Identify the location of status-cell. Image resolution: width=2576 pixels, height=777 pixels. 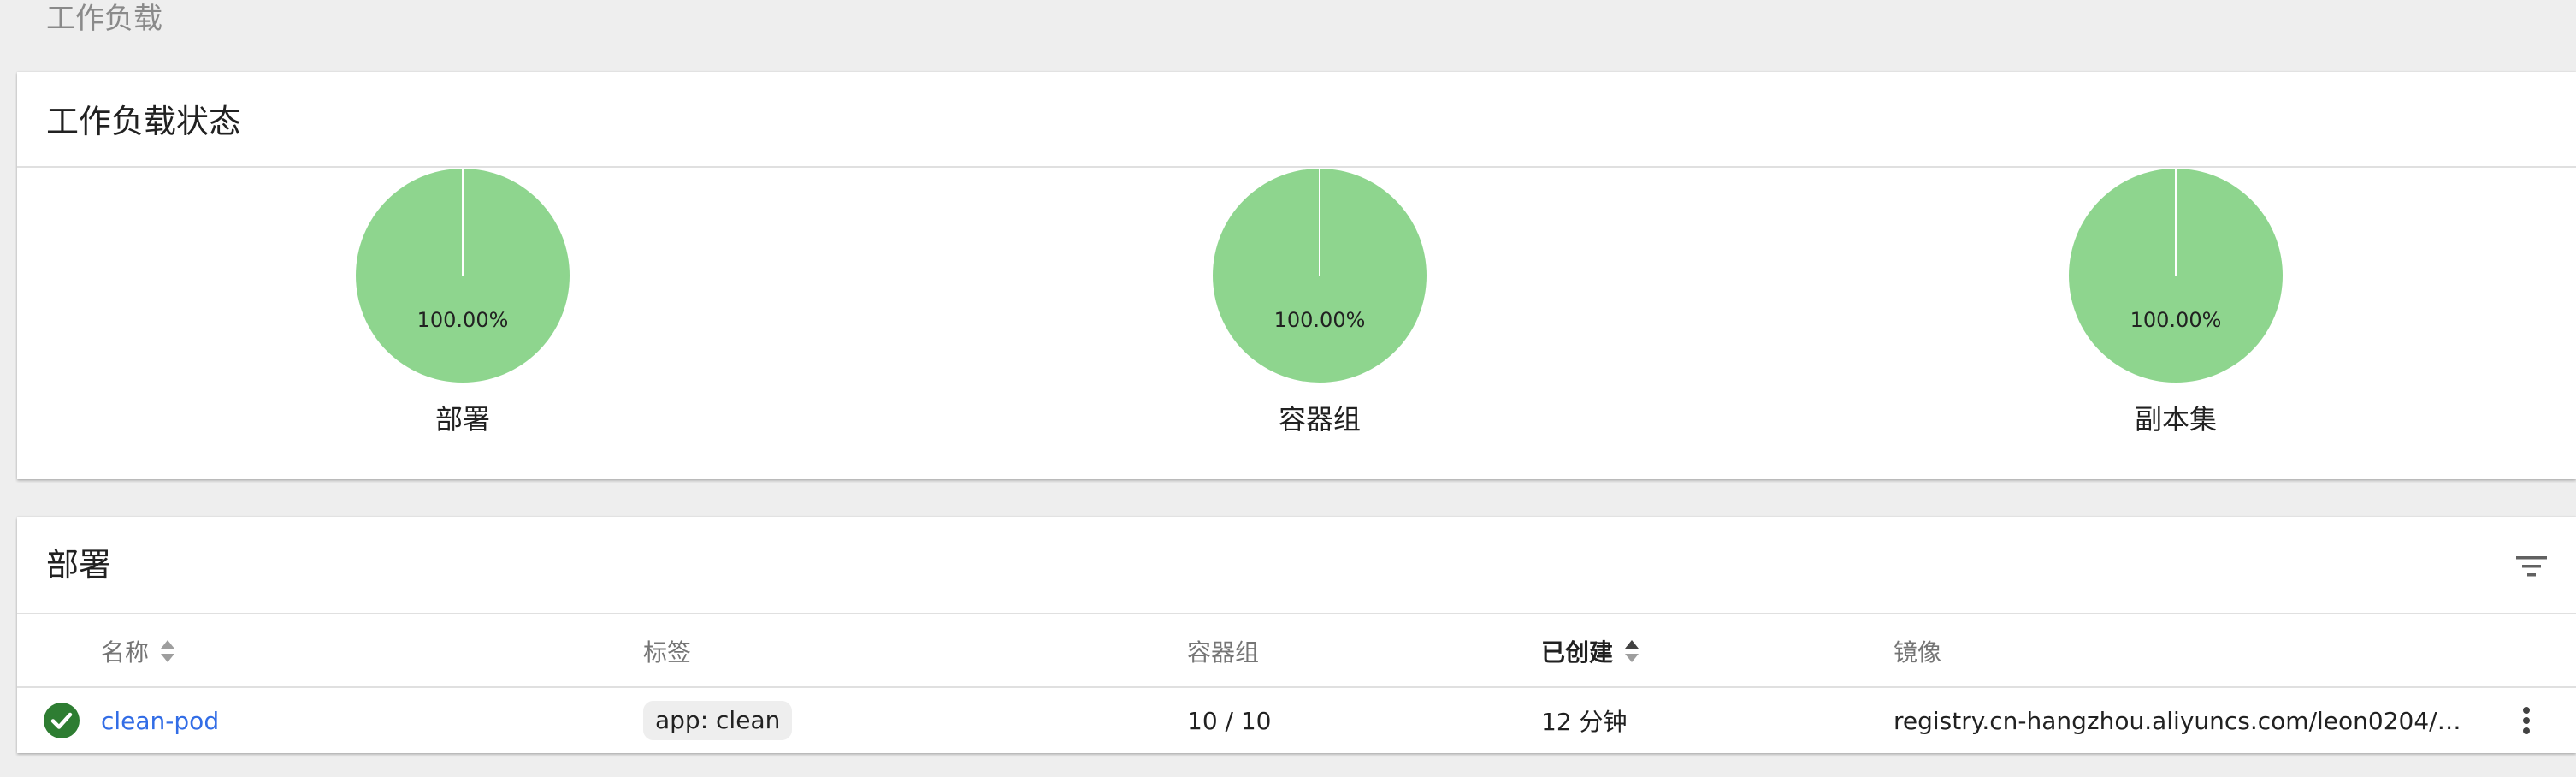
(61, 720).